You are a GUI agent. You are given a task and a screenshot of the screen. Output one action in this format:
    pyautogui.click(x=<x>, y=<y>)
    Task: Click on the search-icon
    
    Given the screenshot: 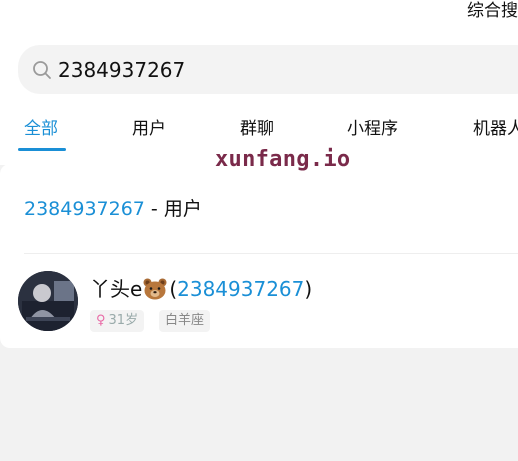 What is the action you would take?
    pyautogui.click(x=42, y=70)
    